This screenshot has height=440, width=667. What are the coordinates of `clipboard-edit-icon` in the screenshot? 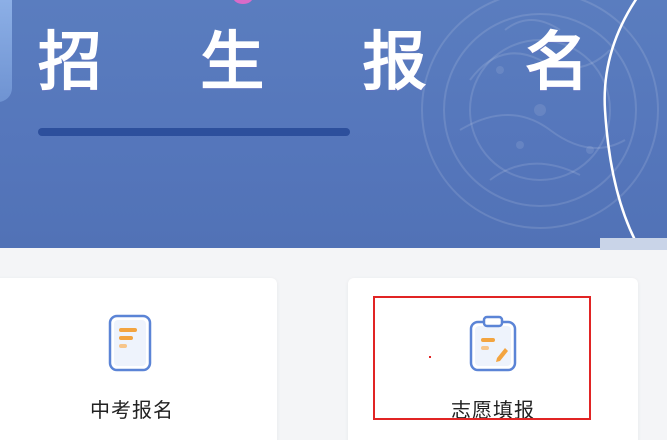 It's located at (493, 343).